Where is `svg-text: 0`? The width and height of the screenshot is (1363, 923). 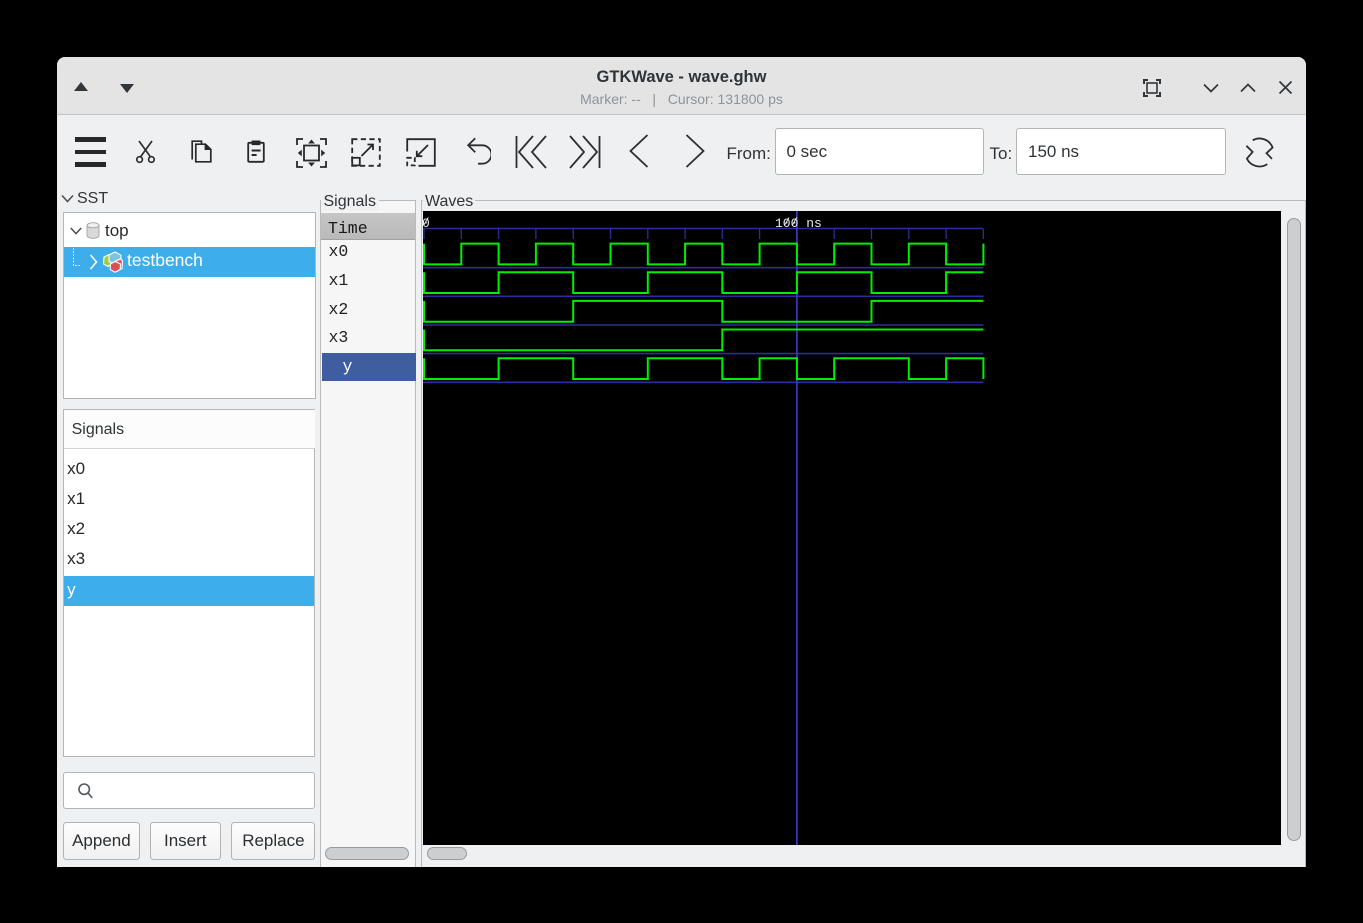
svg-text: 0 is located at coordinates (426, 223).